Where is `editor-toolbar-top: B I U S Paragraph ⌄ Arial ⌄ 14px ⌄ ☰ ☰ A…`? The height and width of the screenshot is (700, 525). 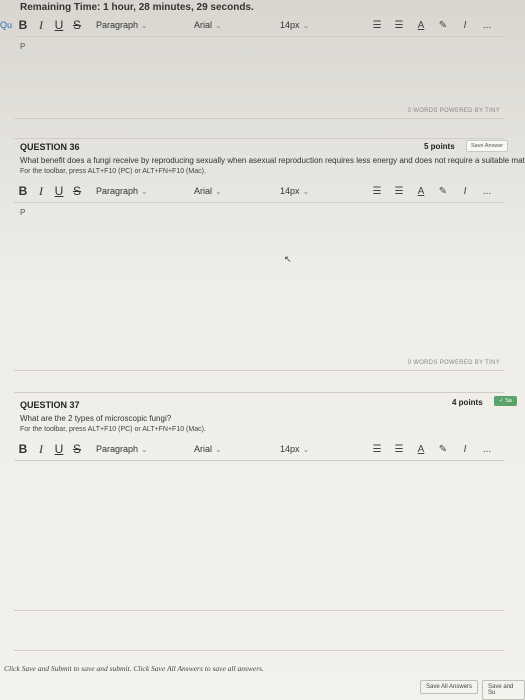
editor-toolbar-top: B I U S Paragraph ⌄ Arial ⌄ 14px ⌄ ☰ ☰ A… is located at coordinates (259, 25).